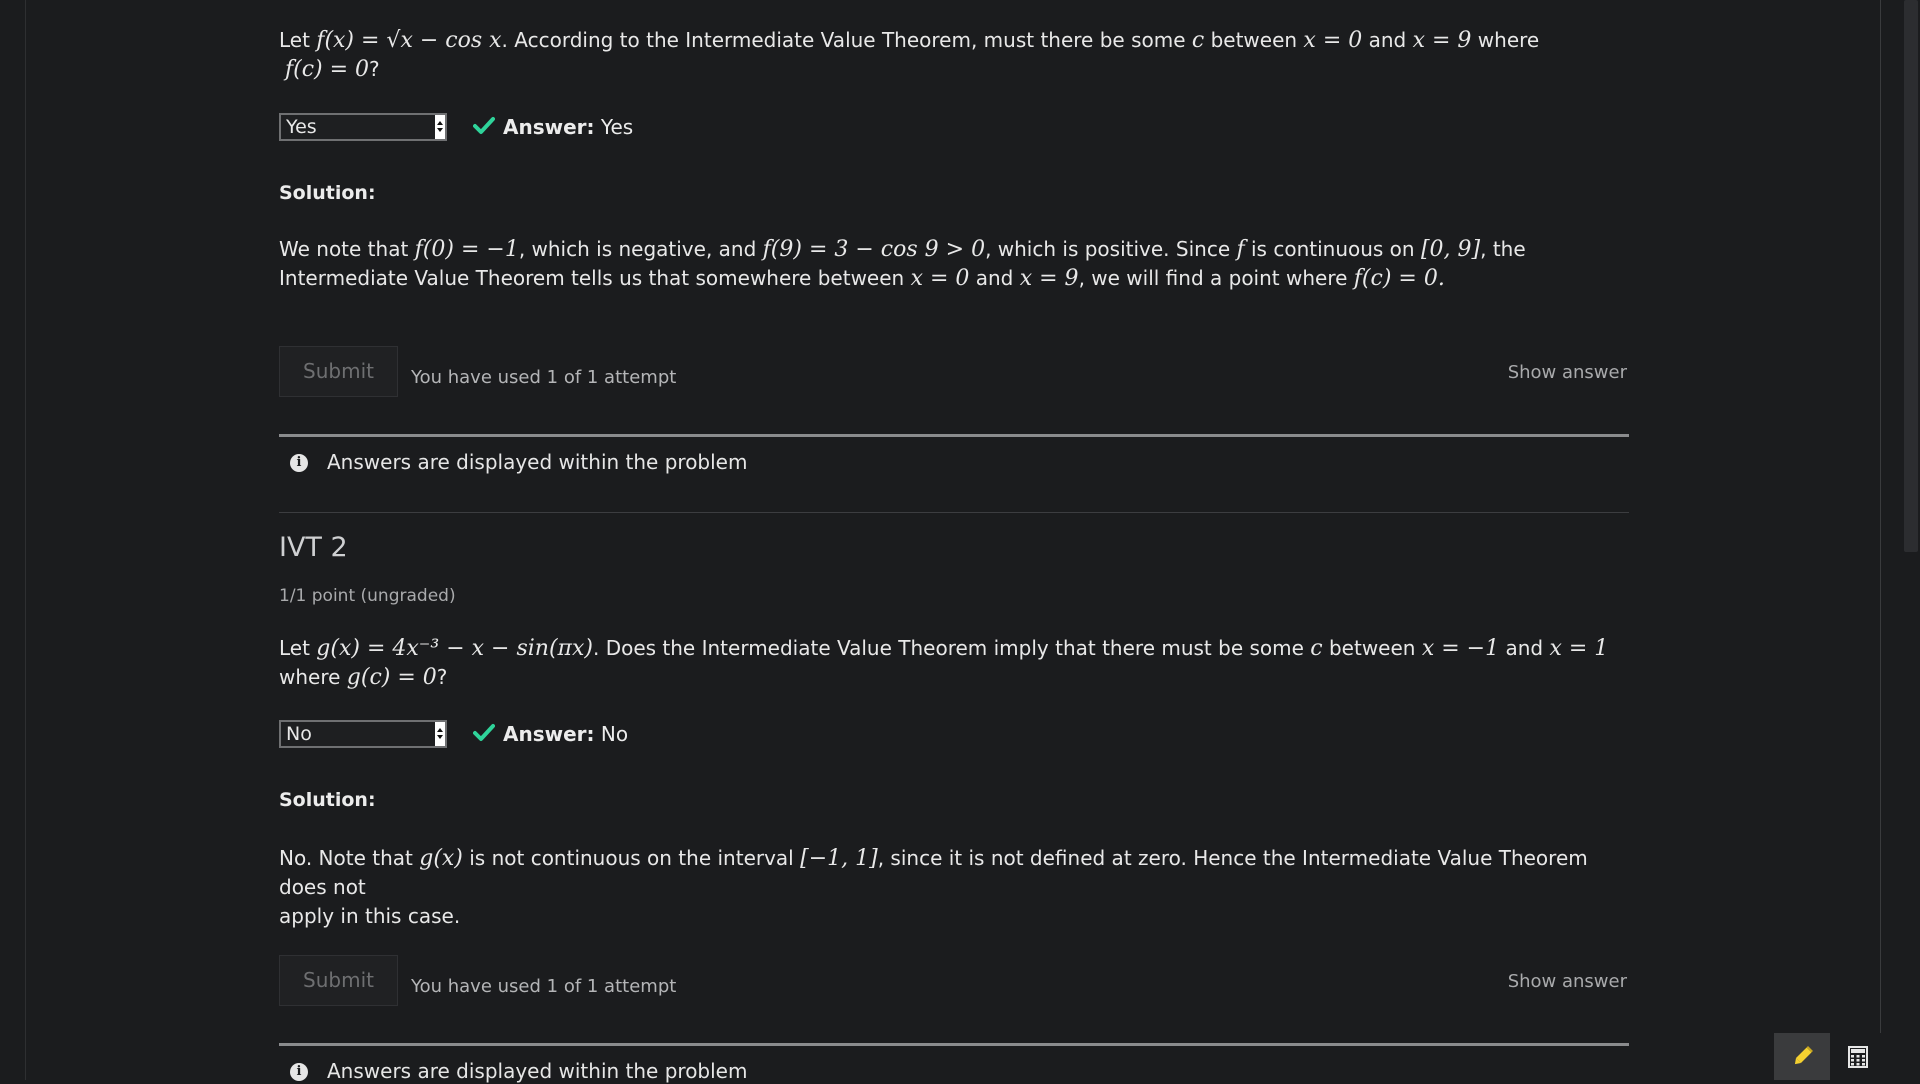 The image size is (1920, 1084). Describe the element at coordinates (1216, 278) in the screenshot. I see `text-run: , we will find a point where` at that location.